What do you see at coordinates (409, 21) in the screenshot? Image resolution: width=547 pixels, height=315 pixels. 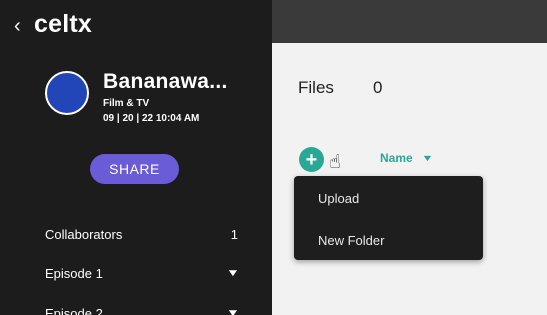 I see `top-bar` at bounding box center [409, 21].